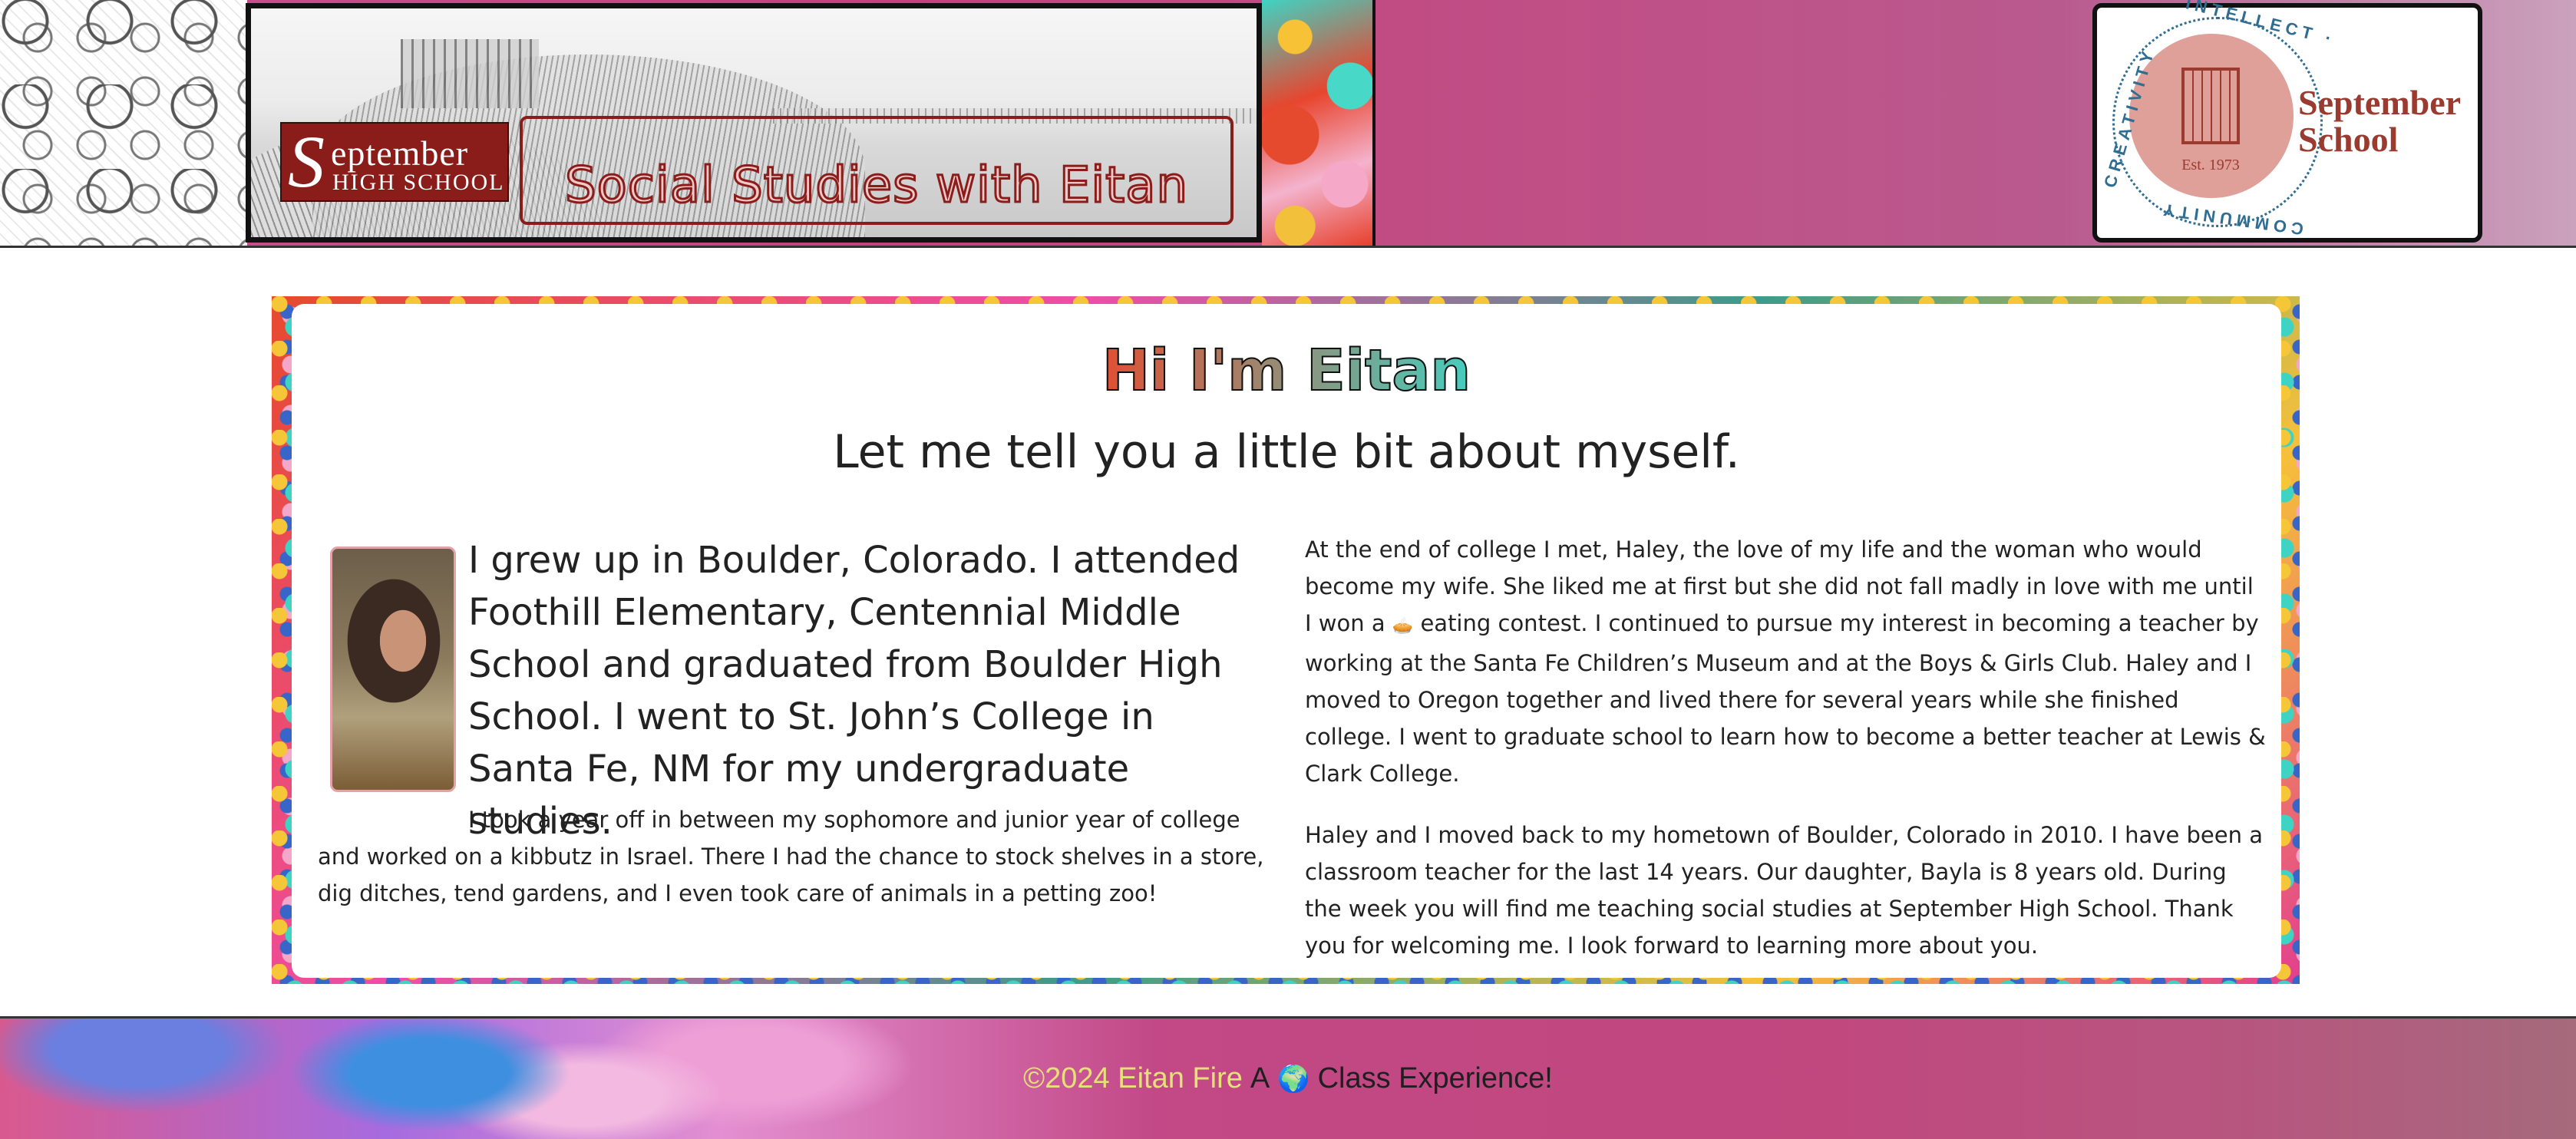 The image size is (2576, 1139). What do you see at coordinates (1435, 1078) in the screenshot?
I see `footer-suffix: Class Experience!` at bounding box center [1435, 1078].